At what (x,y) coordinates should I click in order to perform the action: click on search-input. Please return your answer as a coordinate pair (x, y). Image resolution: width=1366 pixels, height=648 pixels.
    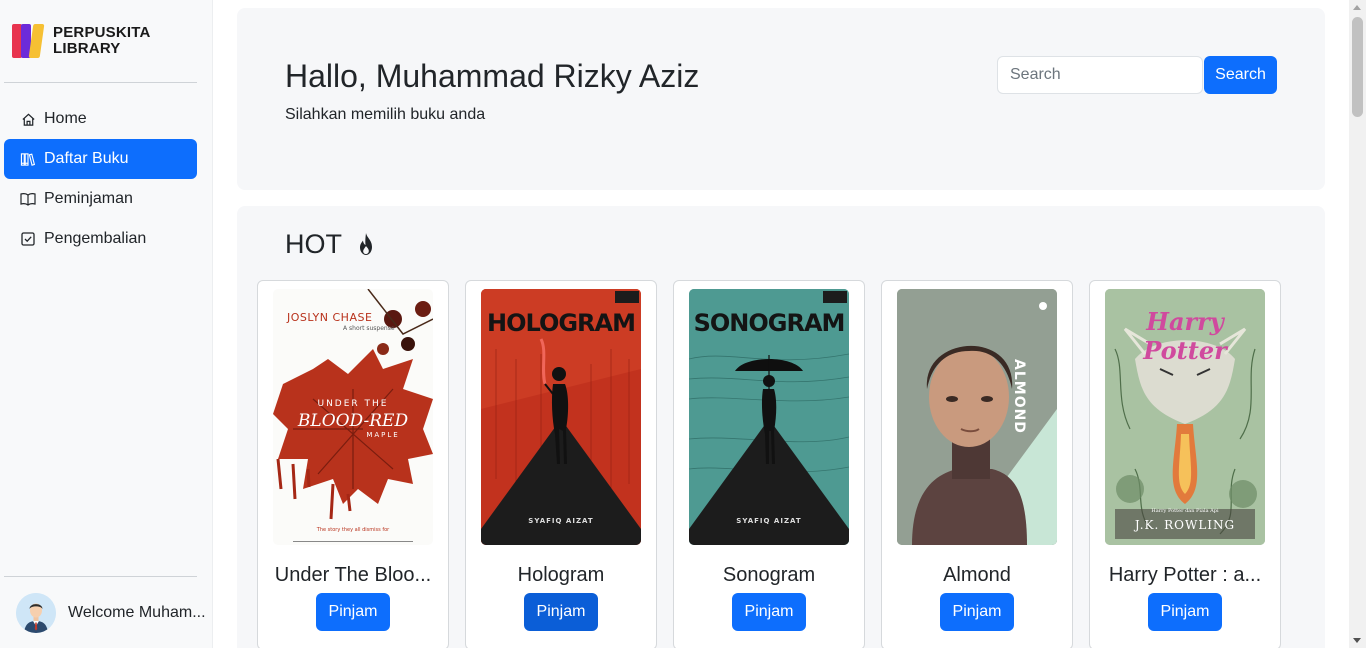
    Looking at the image, I should click on (1100, 75).